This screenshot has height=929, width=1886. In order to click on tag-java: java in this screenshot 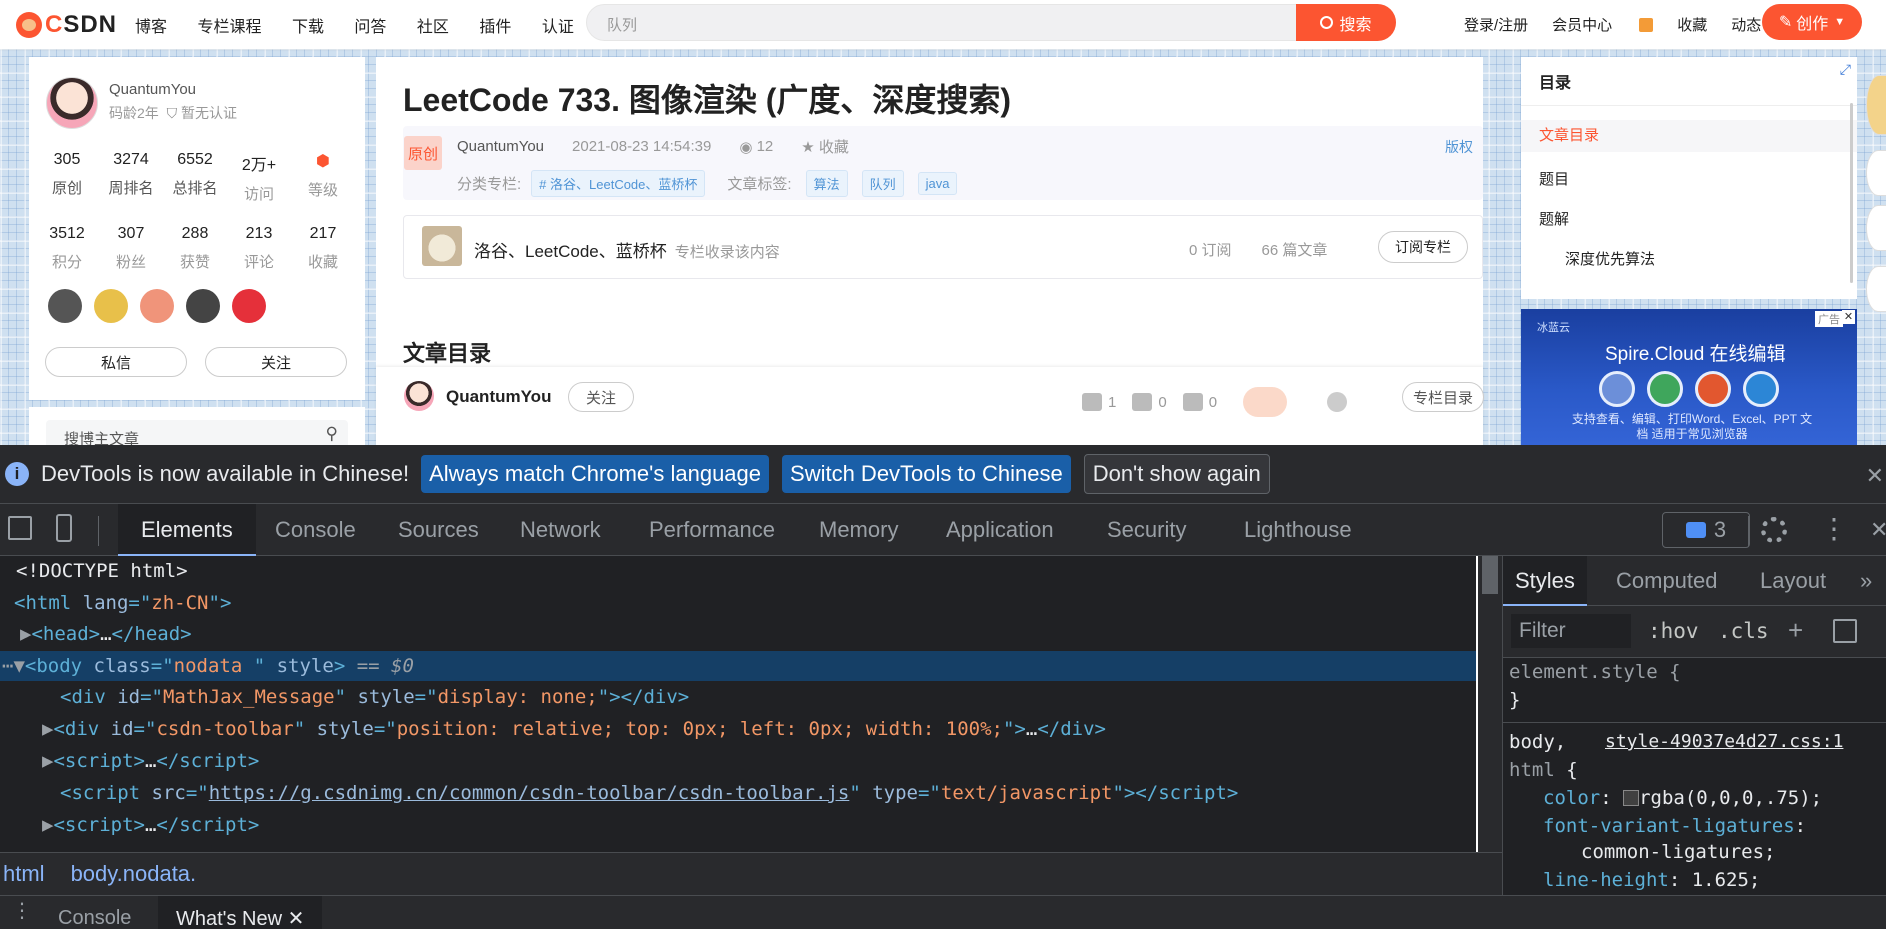, I will do `click(937, 183)`.